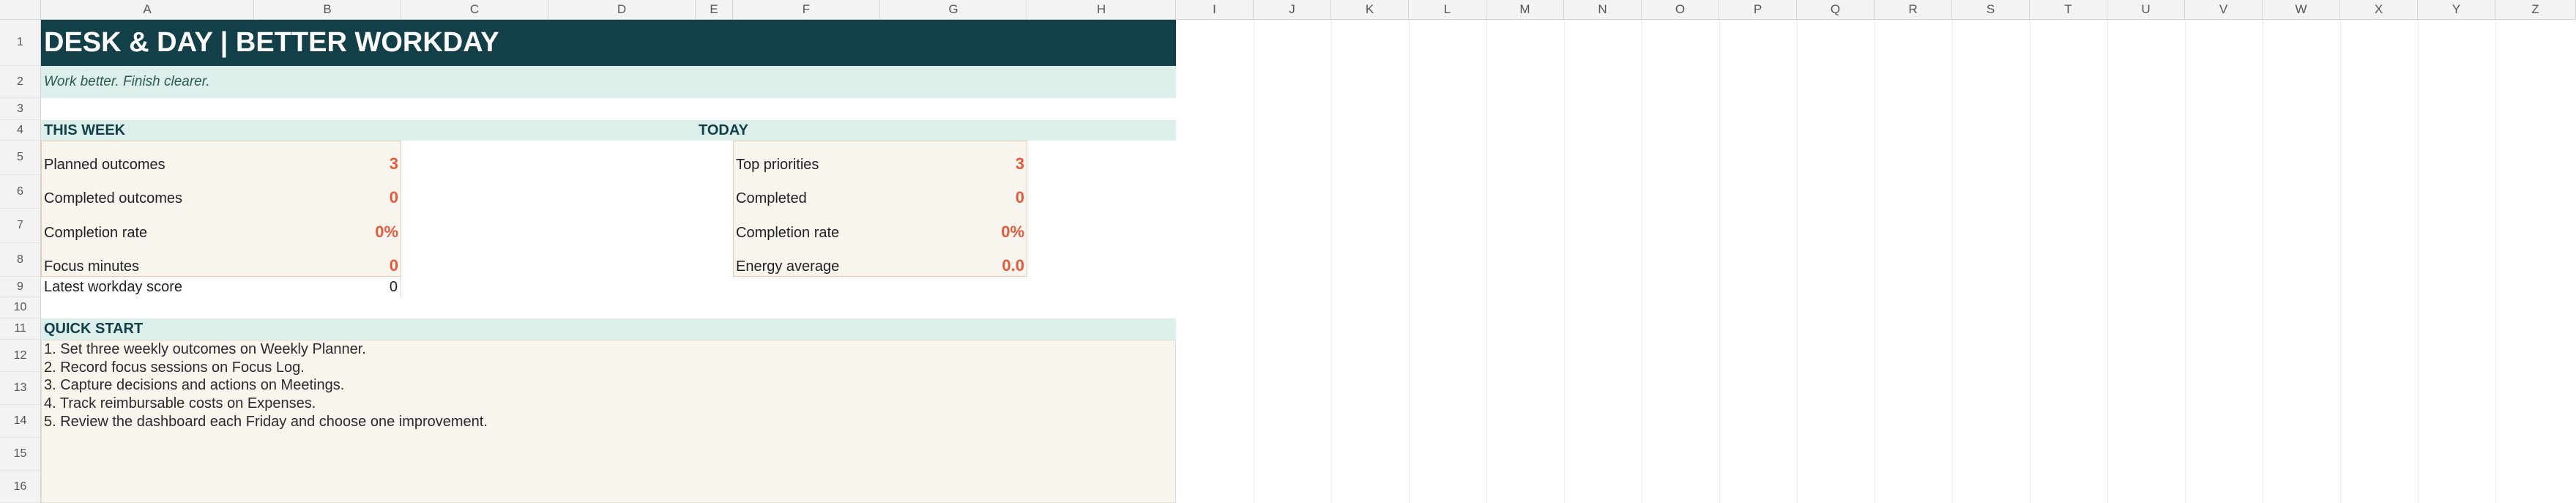 This screenshot has height=503, width=2576. Describe the element at coordinates (2456, 10) in the screenshot. I see `column-header-y: Y` at that location.